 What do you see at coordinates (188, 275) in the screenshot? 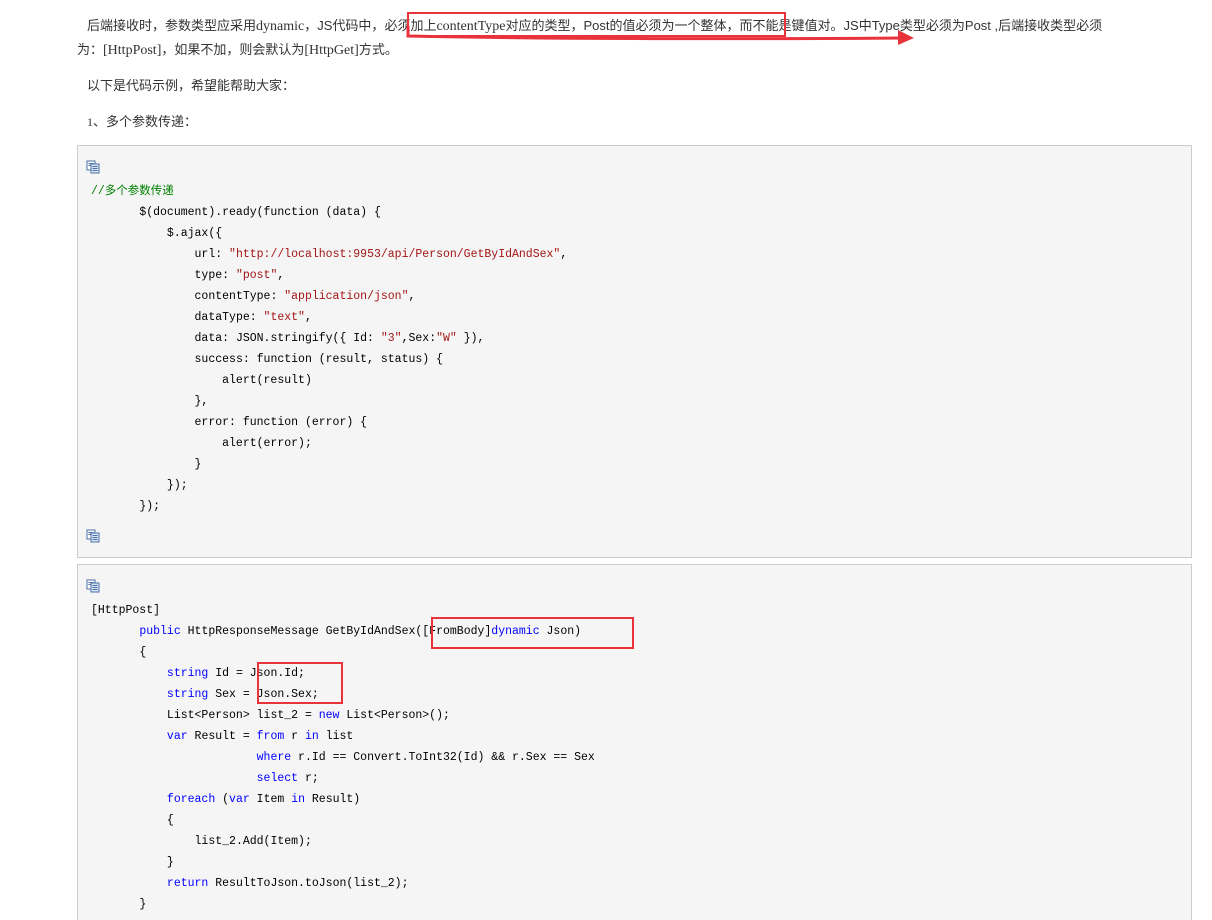
I see `code-line: type: "post",` at bounding box center [188, 275].